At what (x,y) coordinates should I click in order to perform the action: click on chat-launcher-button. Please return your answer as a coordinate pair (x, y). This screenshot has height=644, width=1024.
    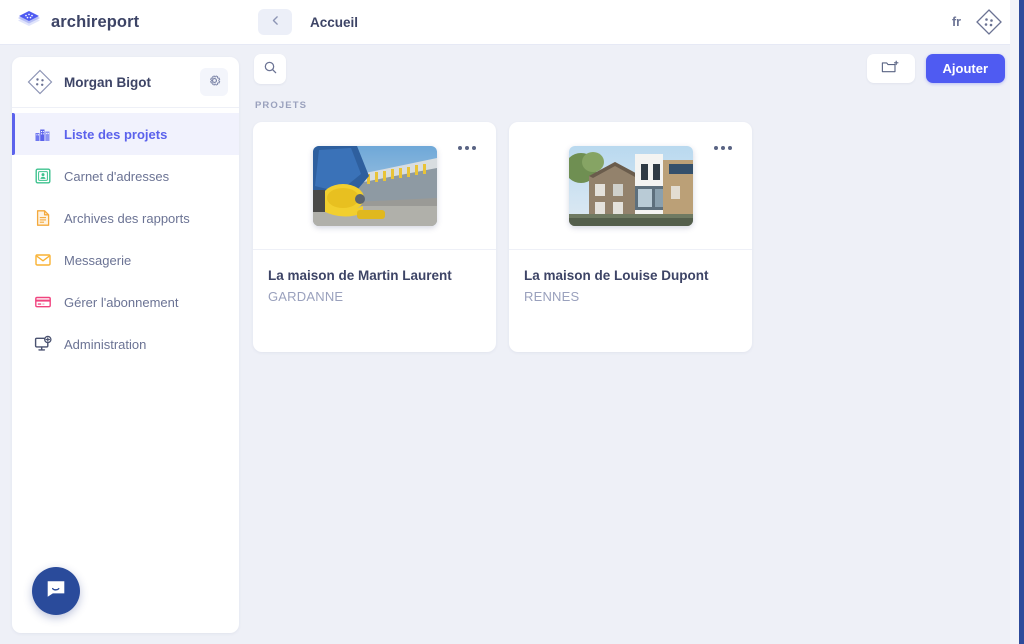
    Looking at the image, I should click on (56, 591).